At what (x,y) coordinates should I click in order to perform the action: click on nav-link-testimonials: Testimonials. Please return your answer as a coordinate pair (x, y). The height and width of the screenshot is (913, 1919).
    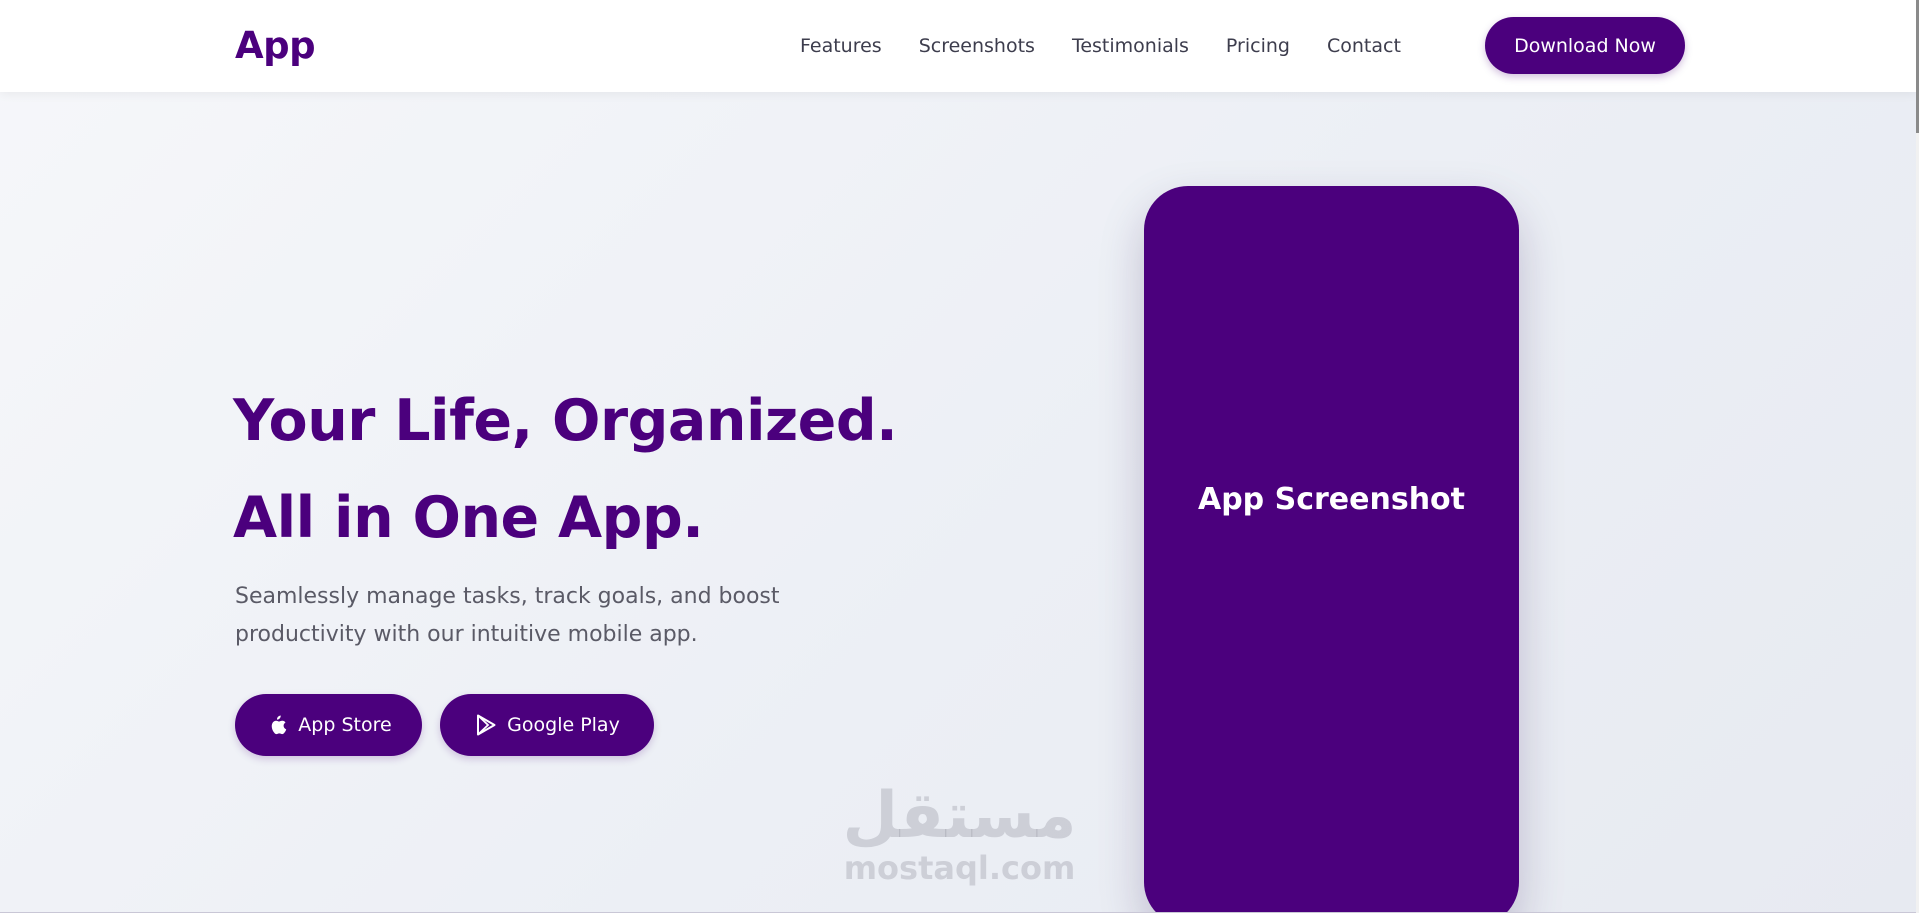
    Looking at the image, I should click on (1130, 46).